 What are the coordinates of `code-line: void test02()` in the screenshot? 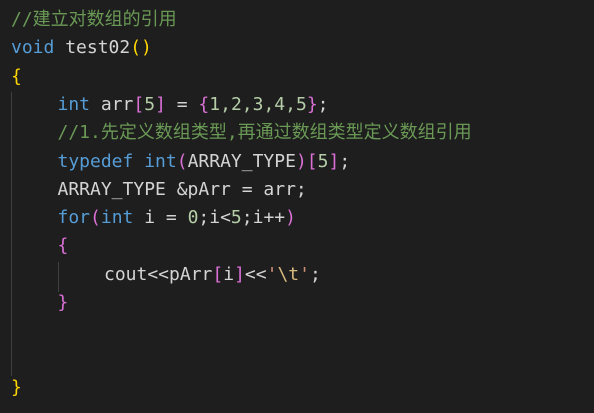 It's located at (81, 48).